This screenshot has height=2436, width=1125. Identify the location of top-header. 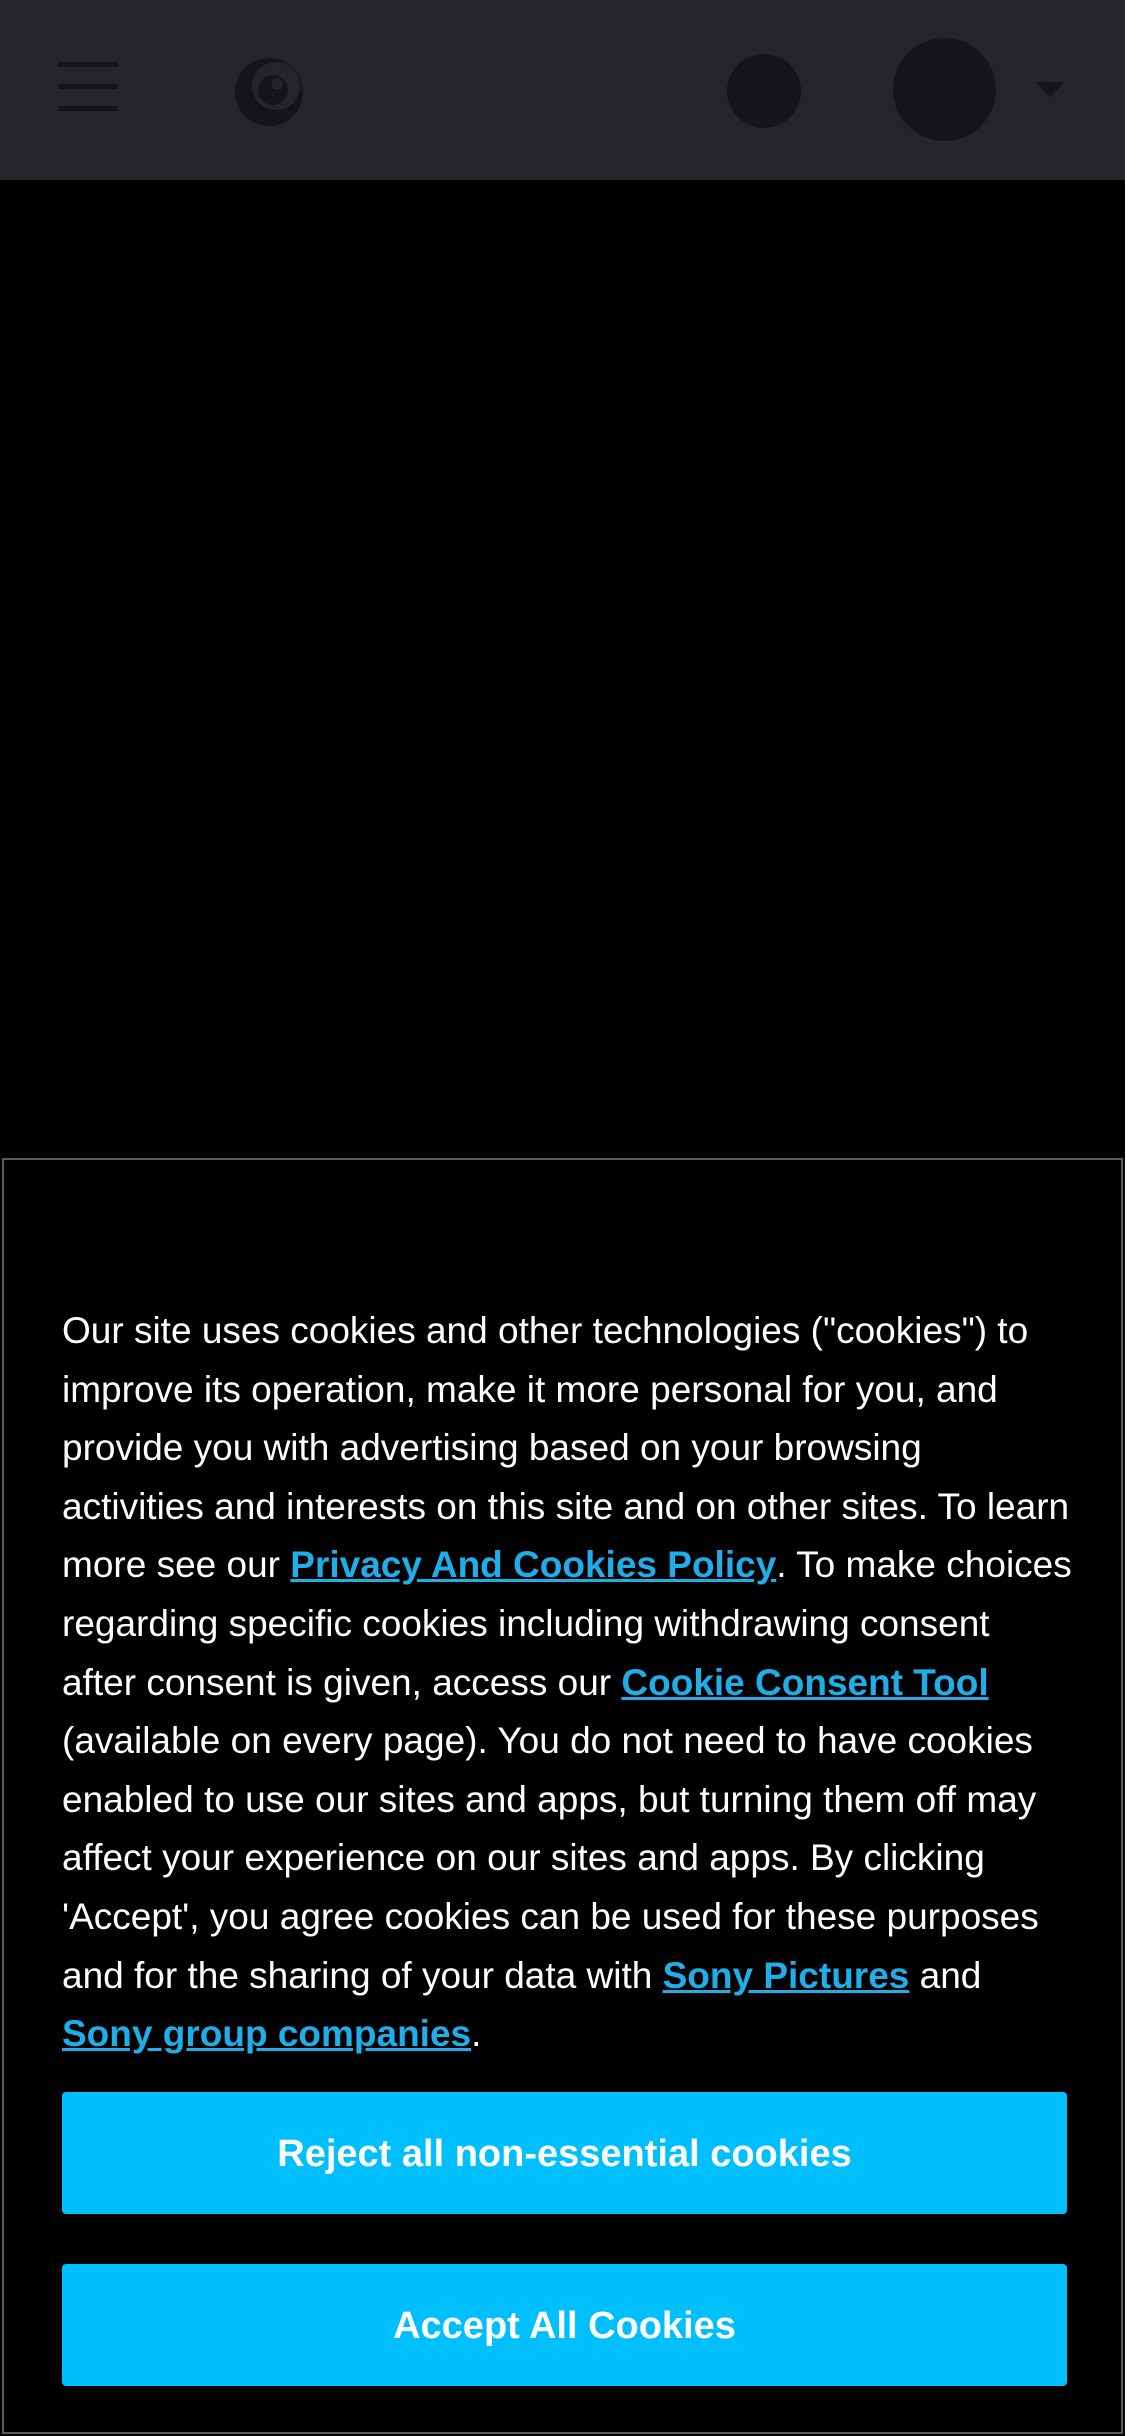
(562, 90).